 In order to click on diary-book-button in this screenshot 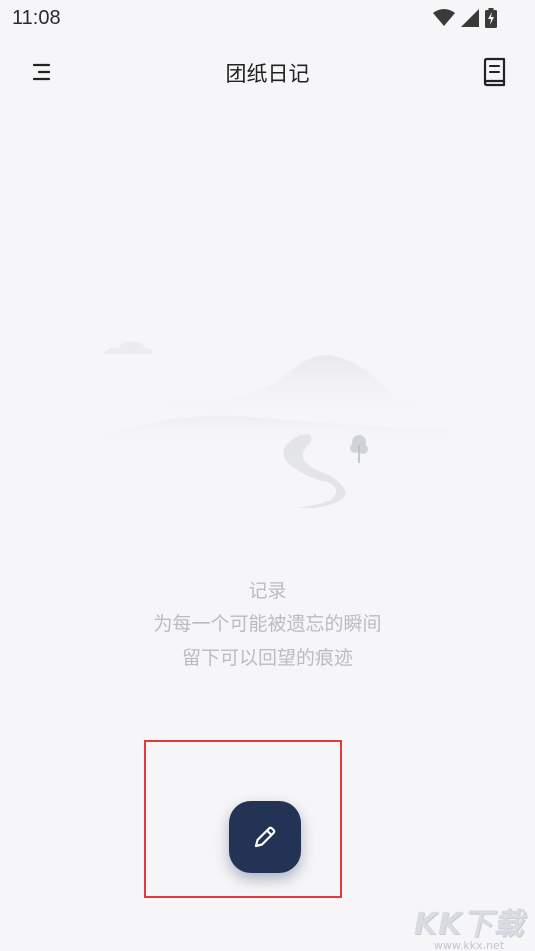, I will do `click(494, 72)`.